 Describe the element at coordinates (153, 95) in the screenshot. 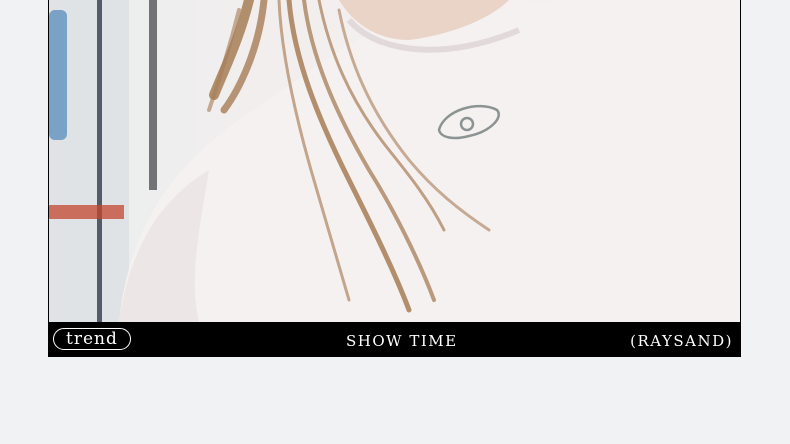

I see `background-pole` at that location.